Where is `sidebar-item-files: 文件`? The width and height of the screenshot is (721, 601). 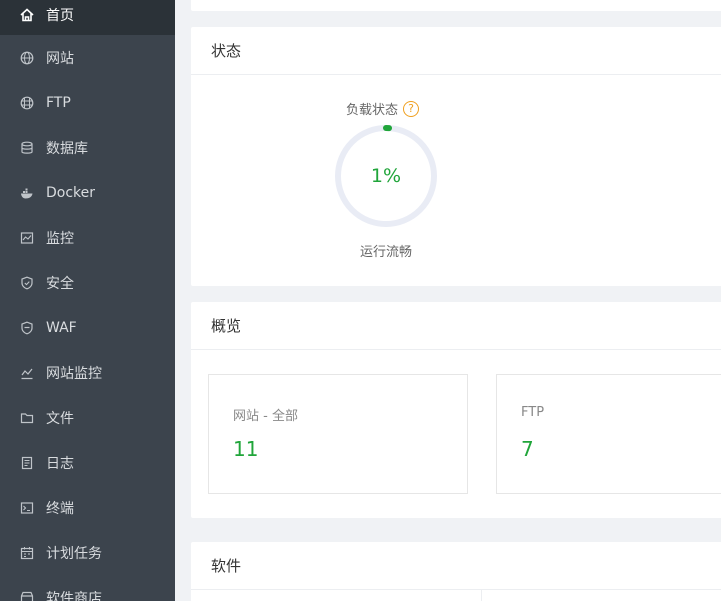
sidebar-item-files: 文件 is located at coordinates (87, 417).